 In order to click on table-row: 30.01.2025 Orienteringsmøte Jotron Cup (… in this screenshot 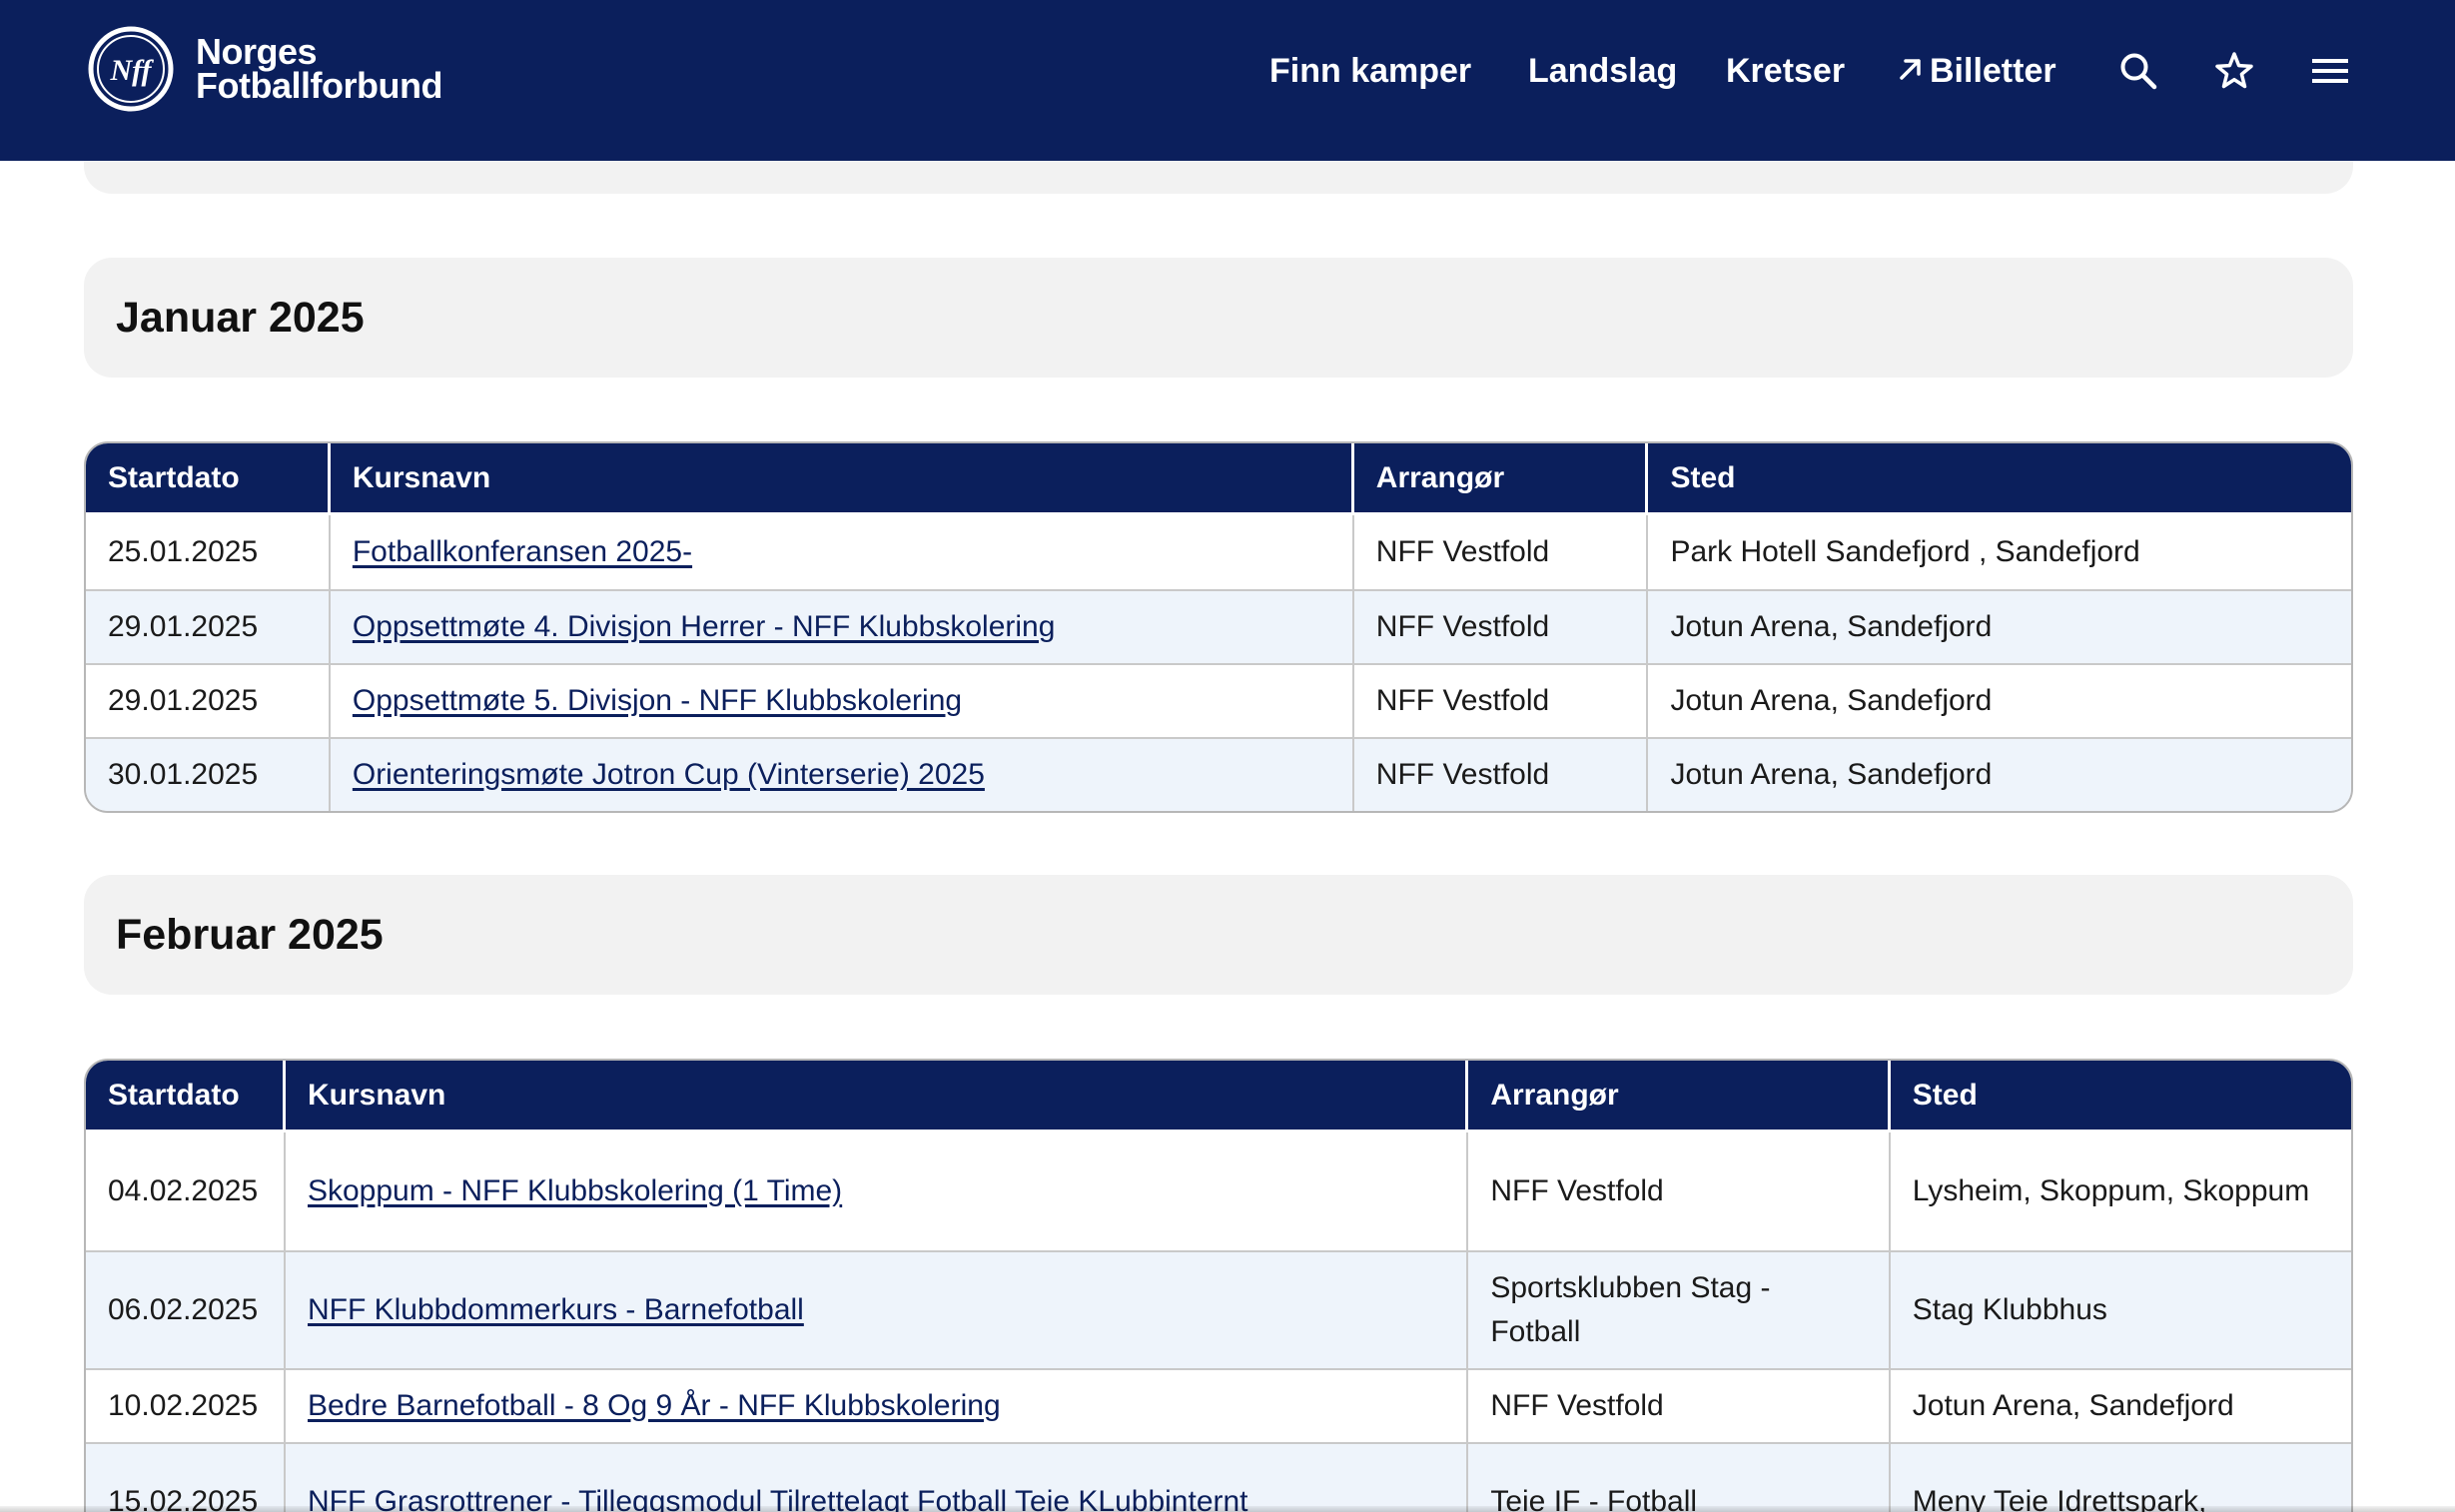, I will do `click(1218, 774)`.